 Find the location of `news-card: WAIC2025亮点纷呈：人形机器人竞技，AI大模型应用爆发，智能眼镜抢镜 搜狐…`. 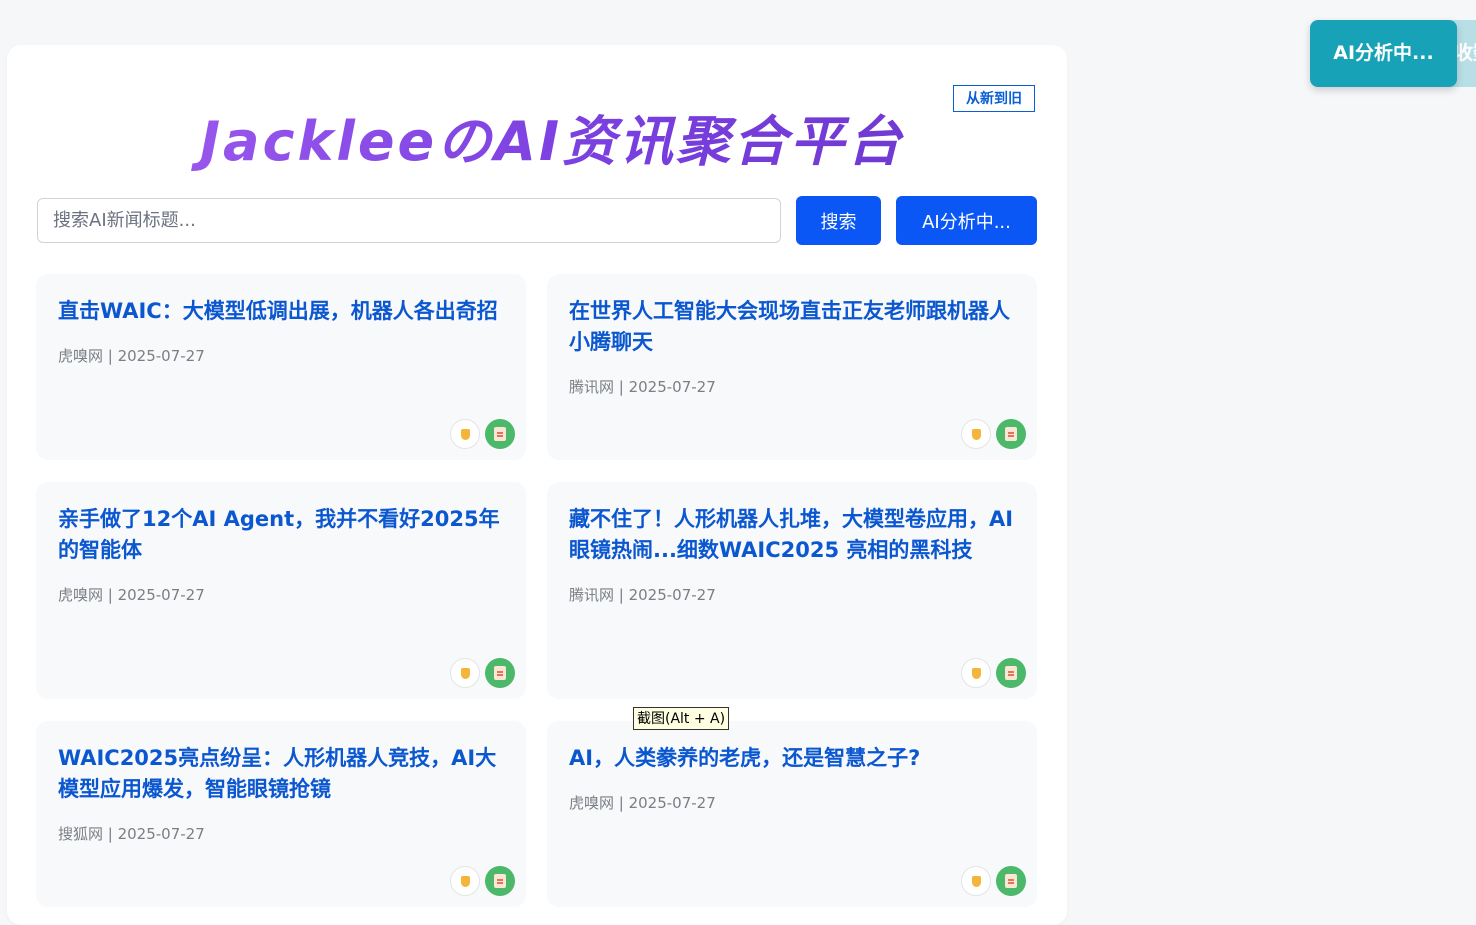

news-card: WAIC2025亮点纷呈：人形机器人竞技，AI大模型应用爆发，智能眼镜抢镜 搜狐… is located at coordinates (281, 814).